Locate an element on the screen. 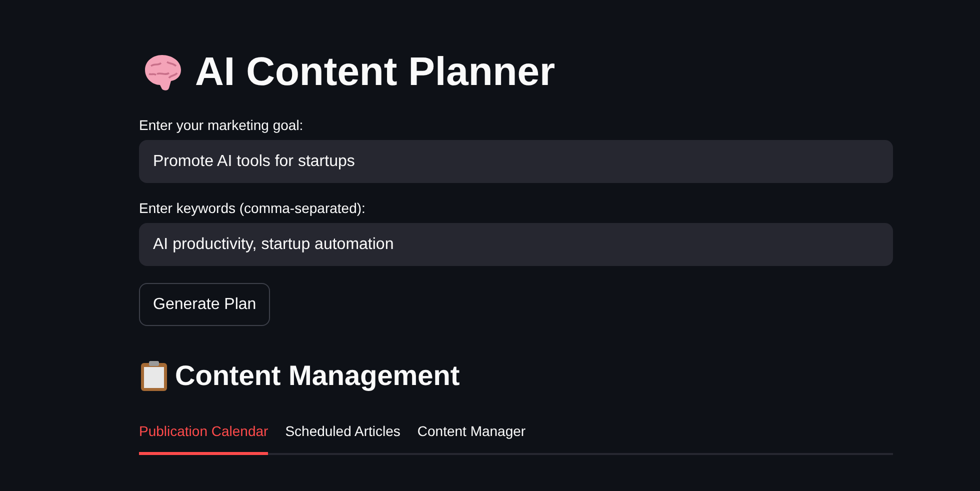 The width and height of the screenshot is (980, 491). field-label: Enter your marketing goal: is located at coordinates (221, 125).